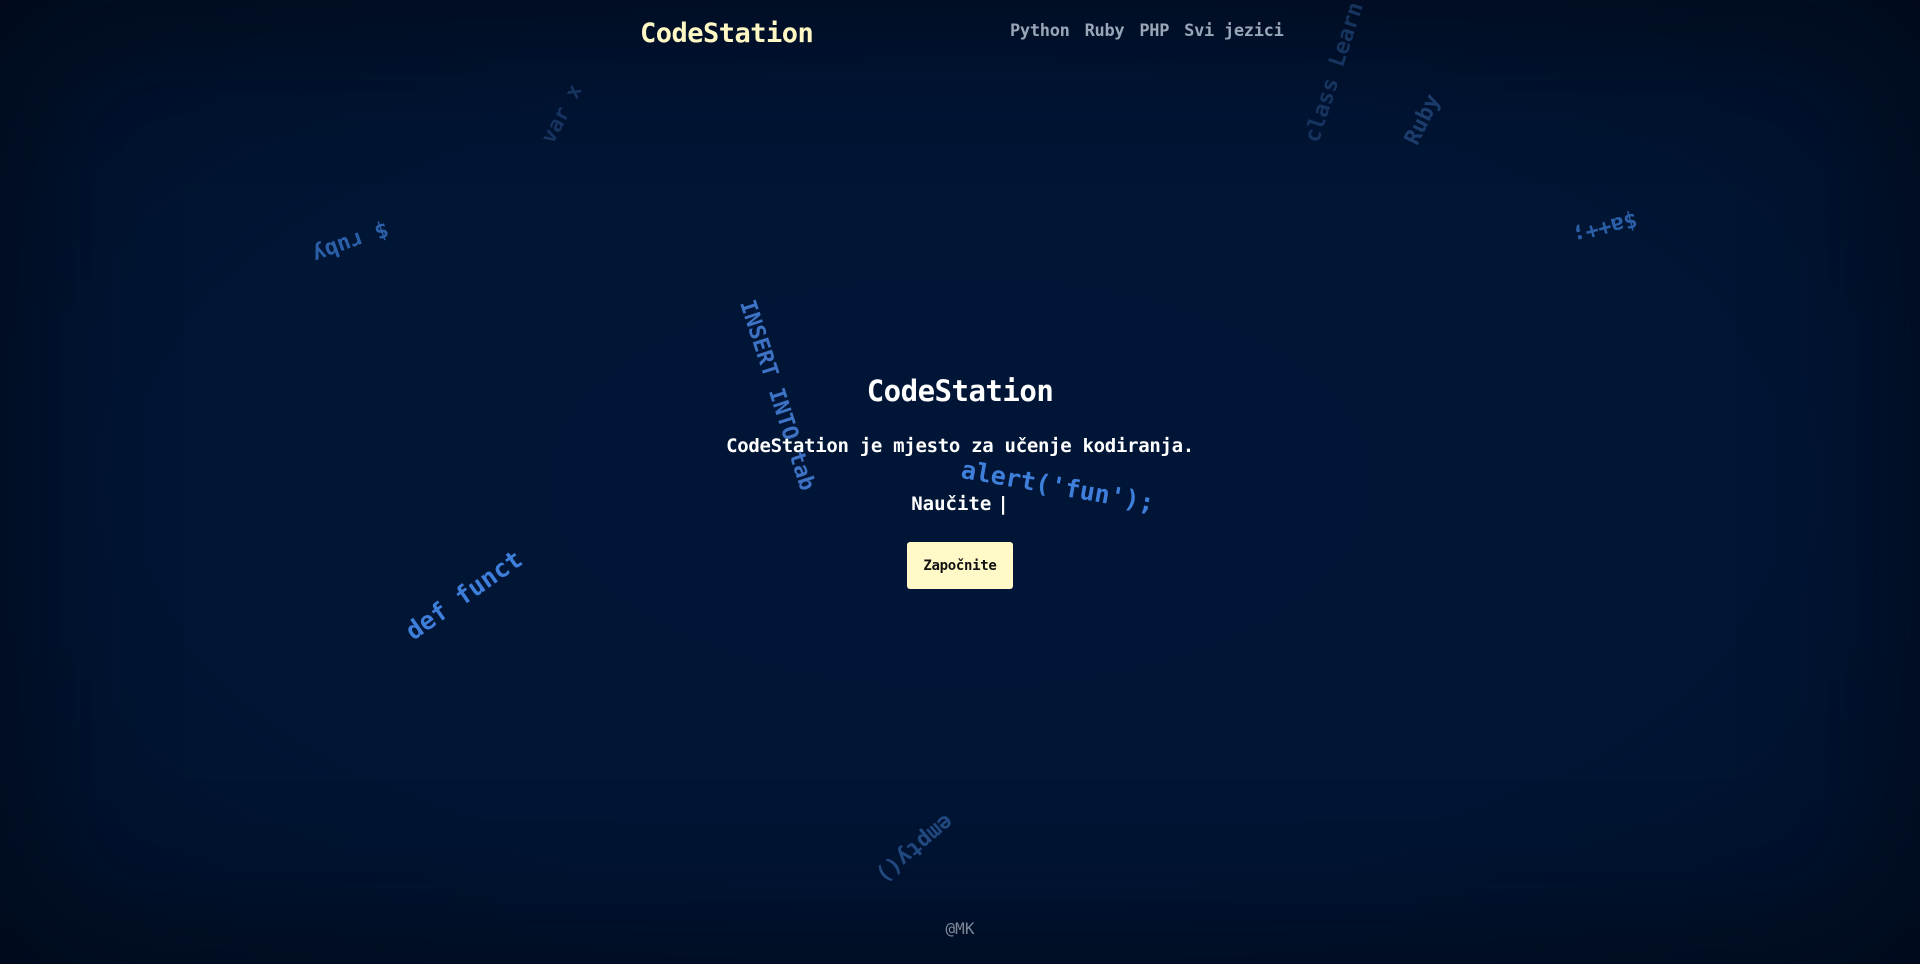 This screenshot has width=1920, height=964. What do you see at coordinates (1040, 31) in the screenshot?
I see `nav-item-python: Python` at bounding box center [1040, 31].